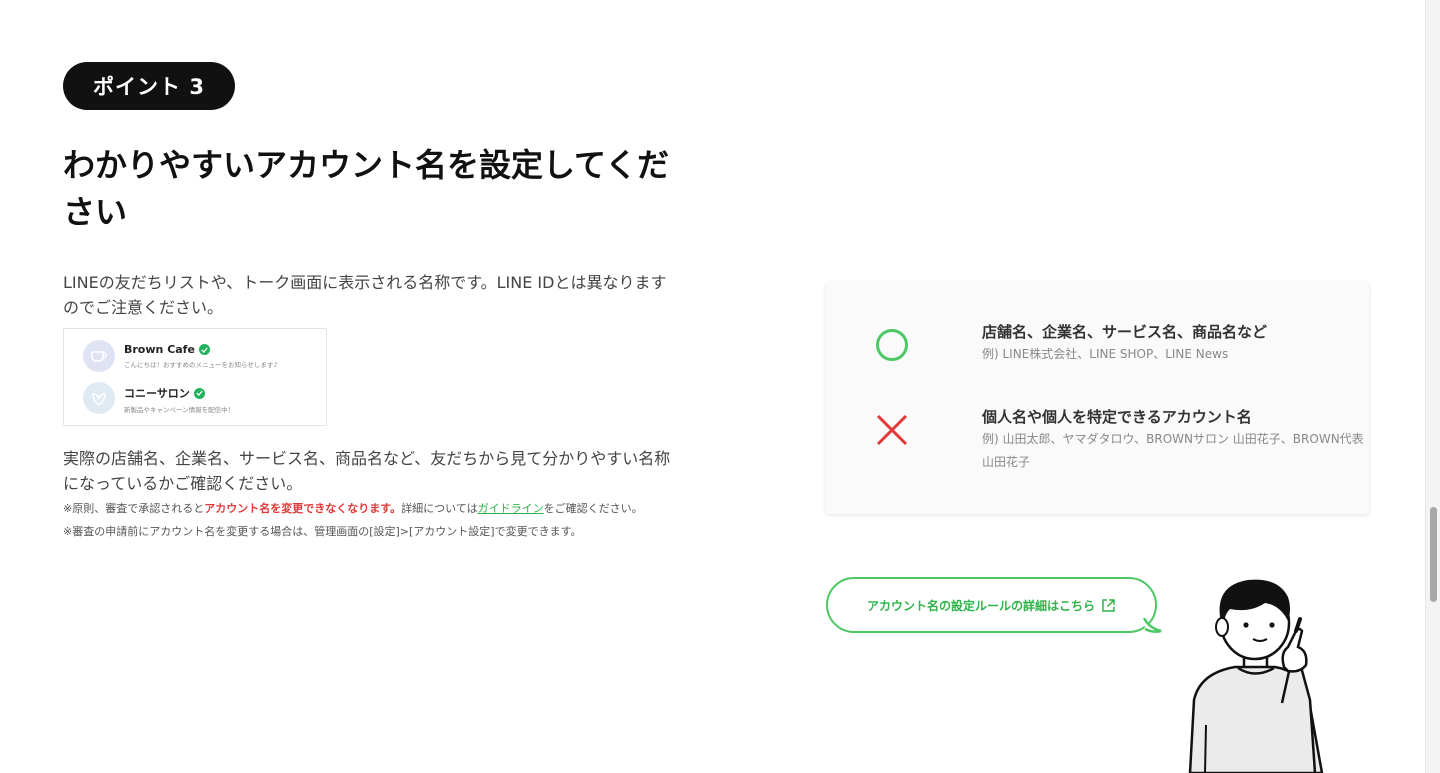 This screenshot has height=773, width=1440. Describe the element at coordinates (99, 398) in the screenshot. I see `leaf-avatar-icon` at that location.